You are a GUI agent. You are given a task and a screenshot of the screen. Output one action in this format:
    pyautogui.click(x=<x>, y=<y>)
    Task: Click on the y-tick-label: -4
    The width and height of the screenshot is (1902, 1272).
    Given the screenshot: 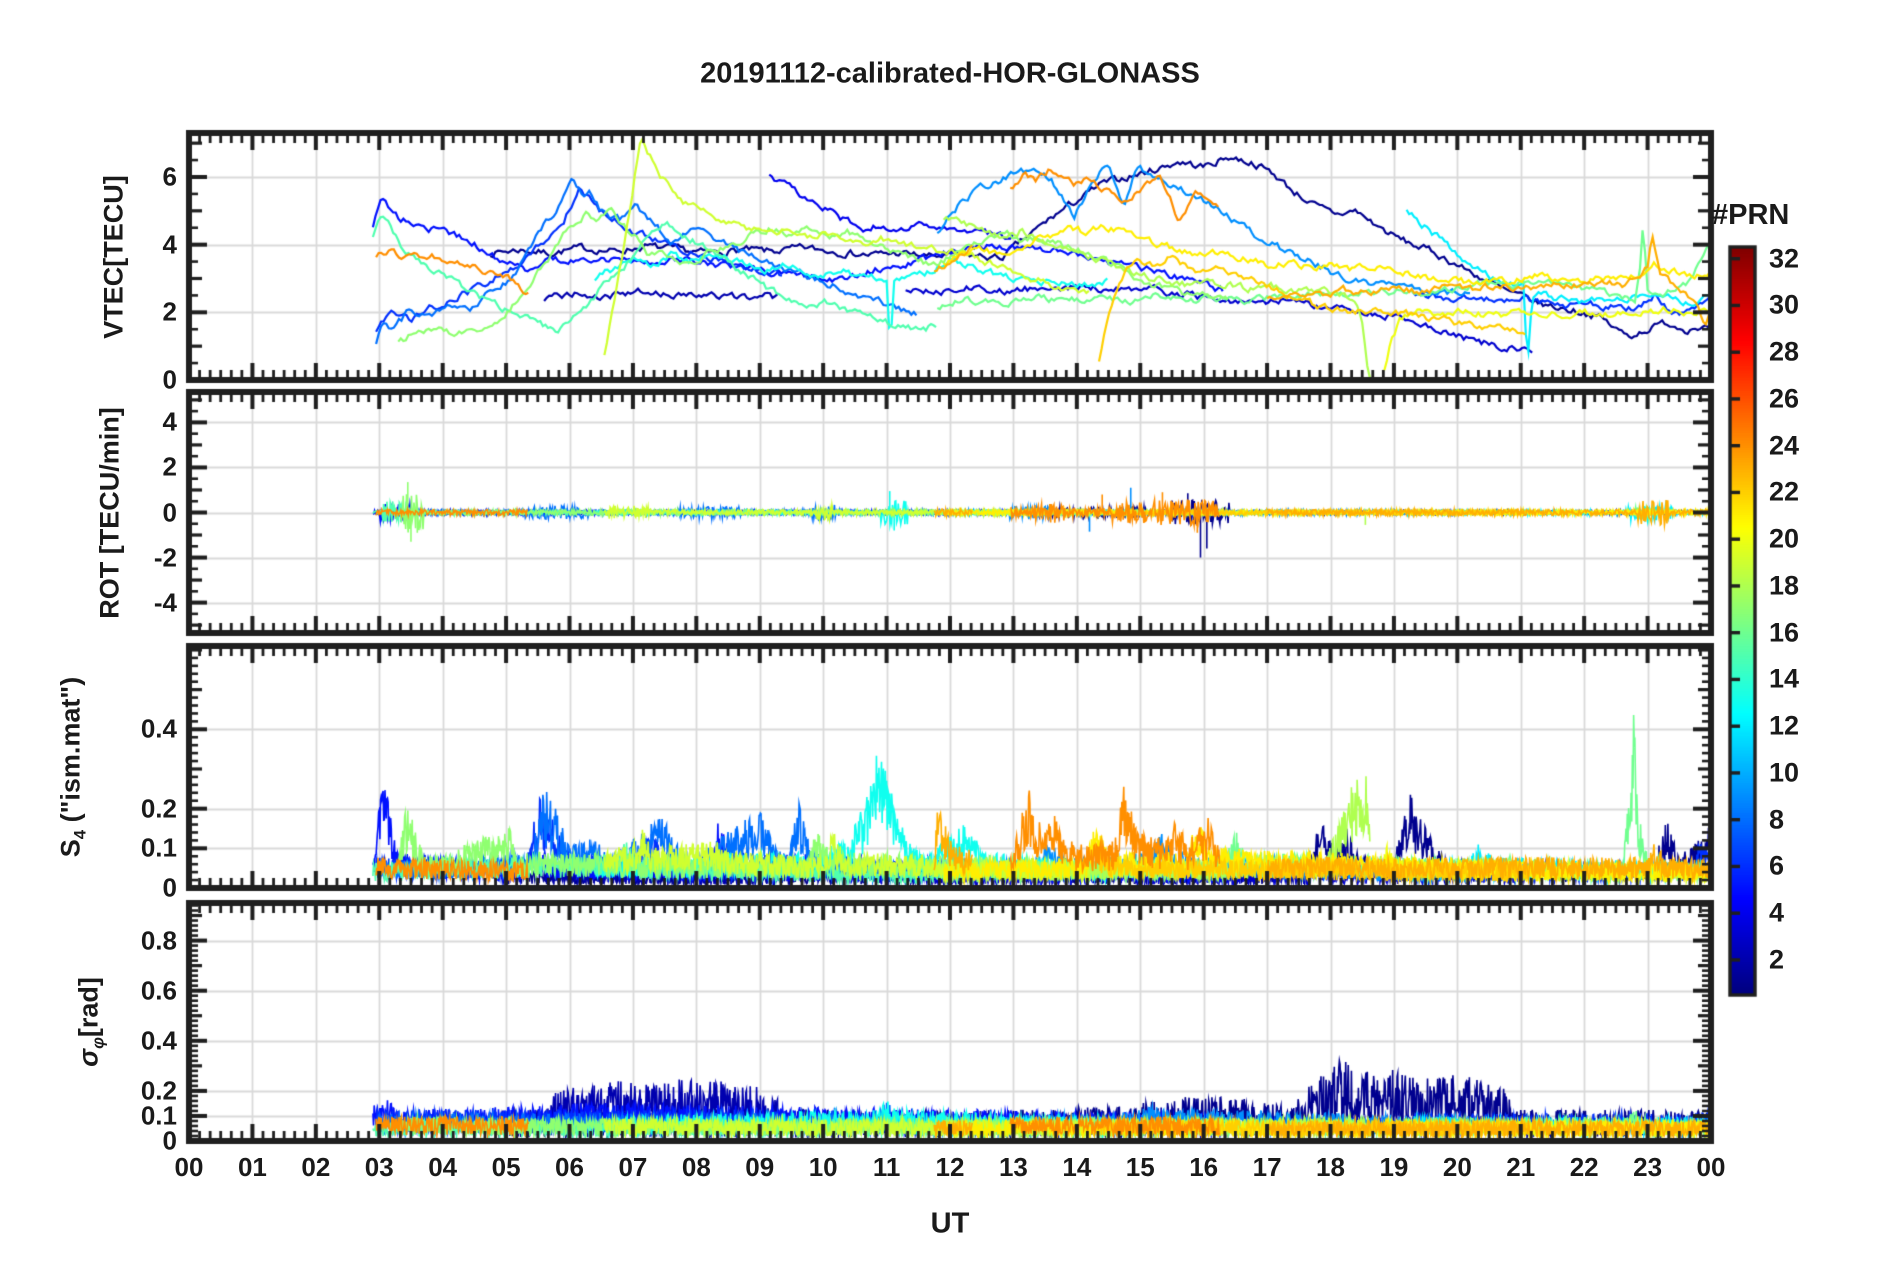 What is the action you would take?
    pyautogui.click(x=165, y=602)
    